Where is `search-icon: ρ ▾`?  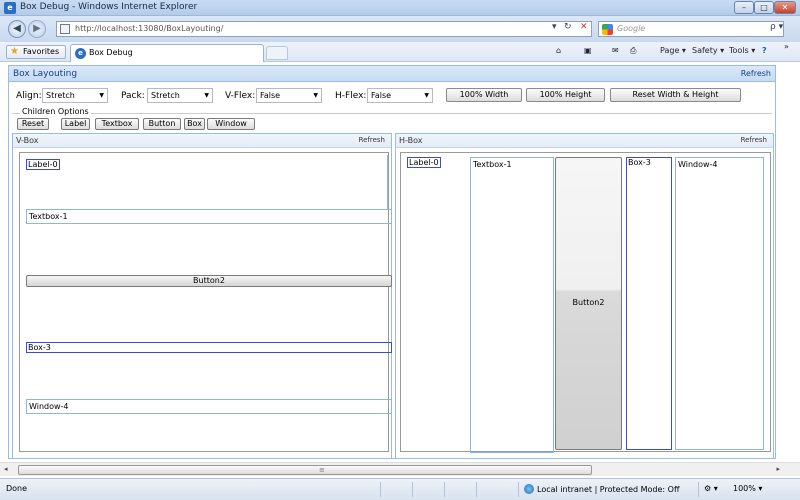
search-icon: ρ ▾ is located at coordinates (776, 27).